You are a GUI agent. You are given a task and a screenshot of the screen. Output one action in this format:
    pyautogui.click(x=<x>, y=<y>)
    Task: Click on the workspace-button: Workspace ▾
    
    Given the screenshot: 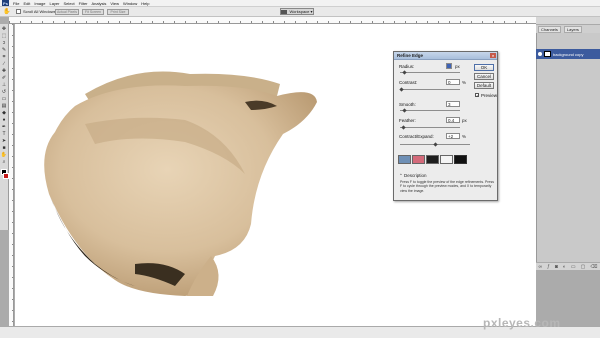 What is the action you would take?
    pyautogui.click(x=297, y=11)
    